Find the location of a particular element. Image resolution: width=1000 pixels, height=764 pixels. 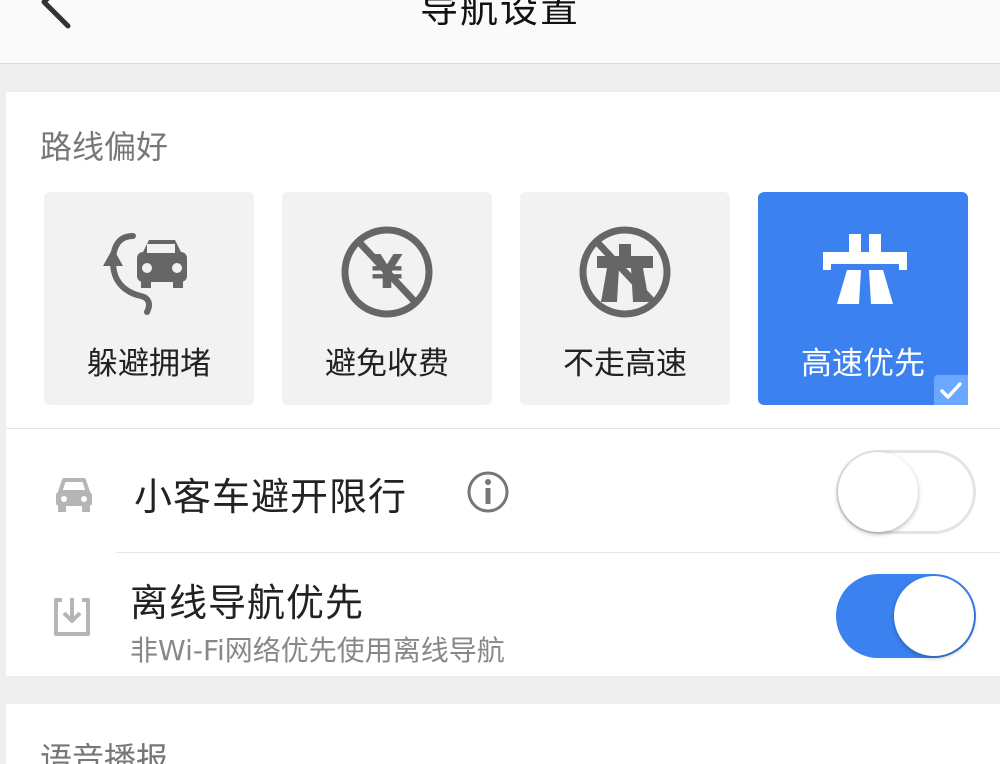

top-bar: 导航设置 is located at coordinates (500, 32).